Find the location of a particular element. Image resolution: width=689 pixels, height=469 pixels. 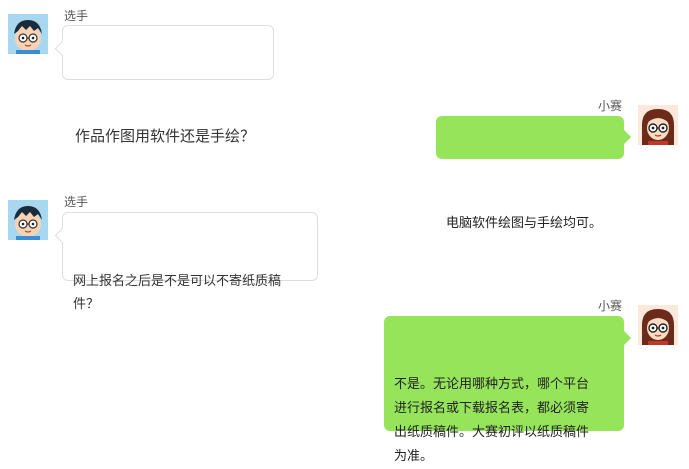

message-bubble: 作品作图用软件还是手绘？ is located at coordinates (164, 85).